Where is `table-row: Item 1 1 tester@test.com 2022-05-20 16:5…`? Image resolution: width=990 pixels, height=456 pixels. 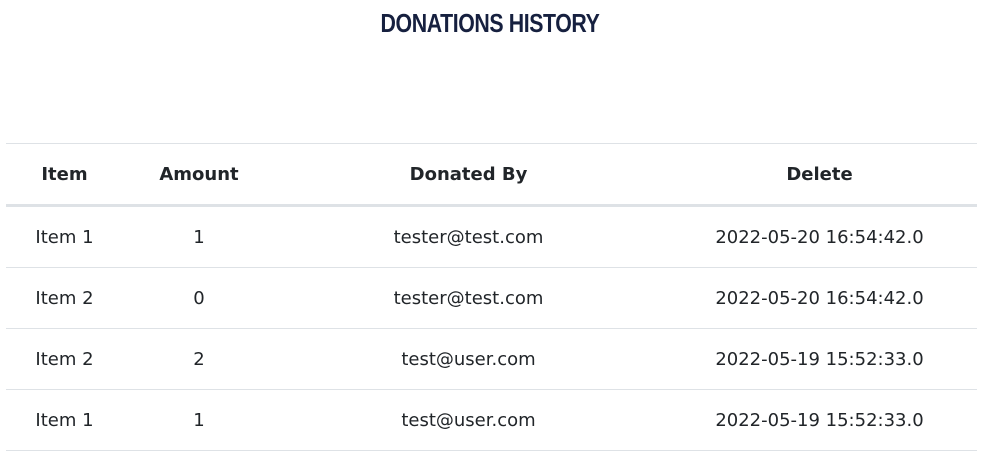 table-row: Item 1 1 tester@test.com 2022-05-20 16:5… is located at coordinates (491, 236).